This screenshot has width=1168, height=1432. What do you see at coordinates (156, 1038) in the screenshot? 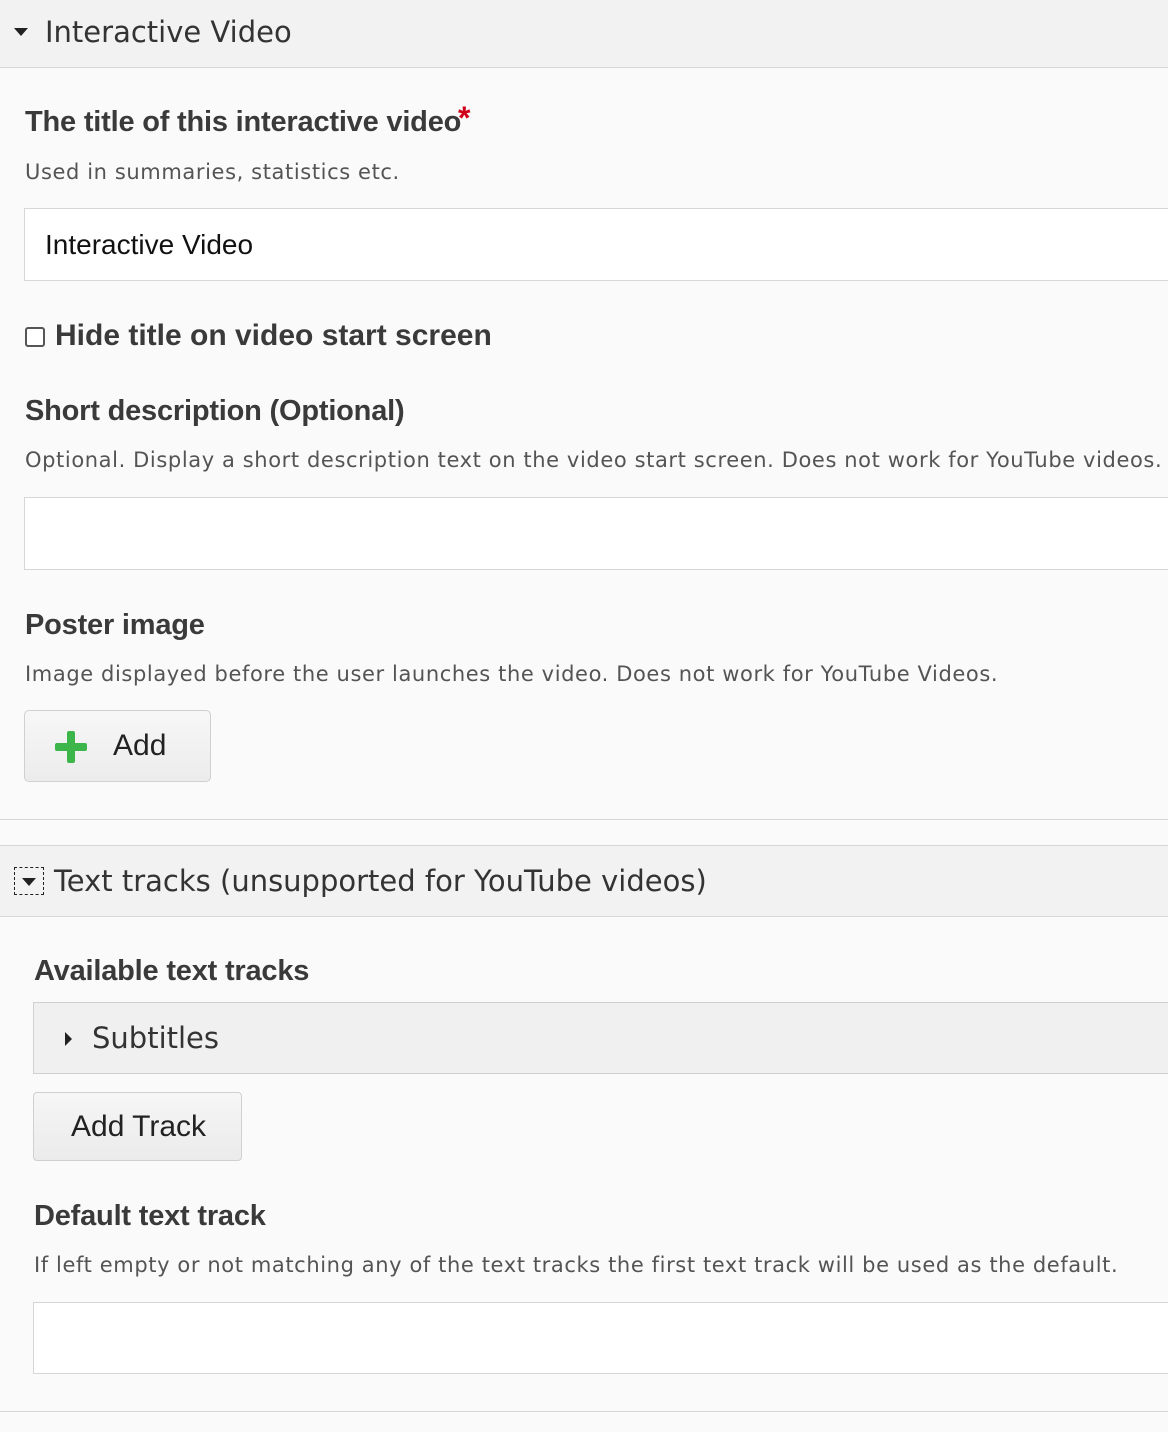
I see `list-item-label: Subtitles` at bounding box center [156, 1038].